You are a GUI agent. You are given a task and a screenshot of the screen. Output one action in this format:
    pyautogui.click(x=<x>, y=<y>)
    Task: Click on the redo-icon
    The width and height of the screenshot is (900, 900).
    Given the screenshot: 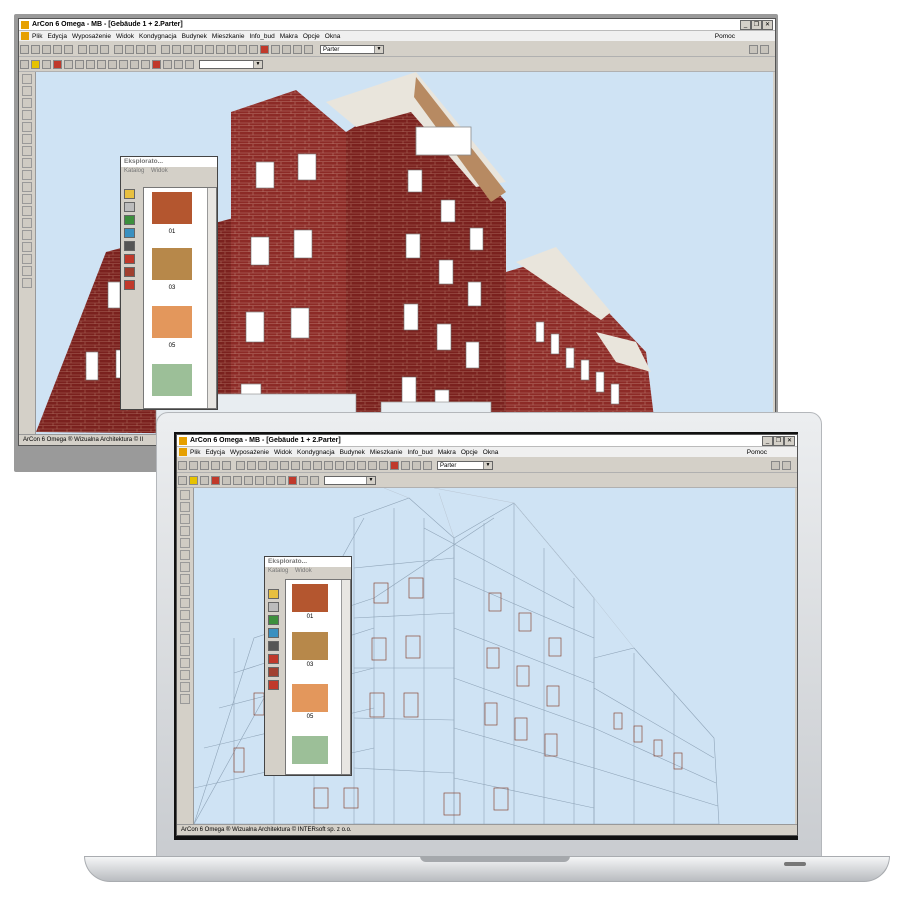 What is the action you would take?
    pyautogui.click(x=151, y=49)
    